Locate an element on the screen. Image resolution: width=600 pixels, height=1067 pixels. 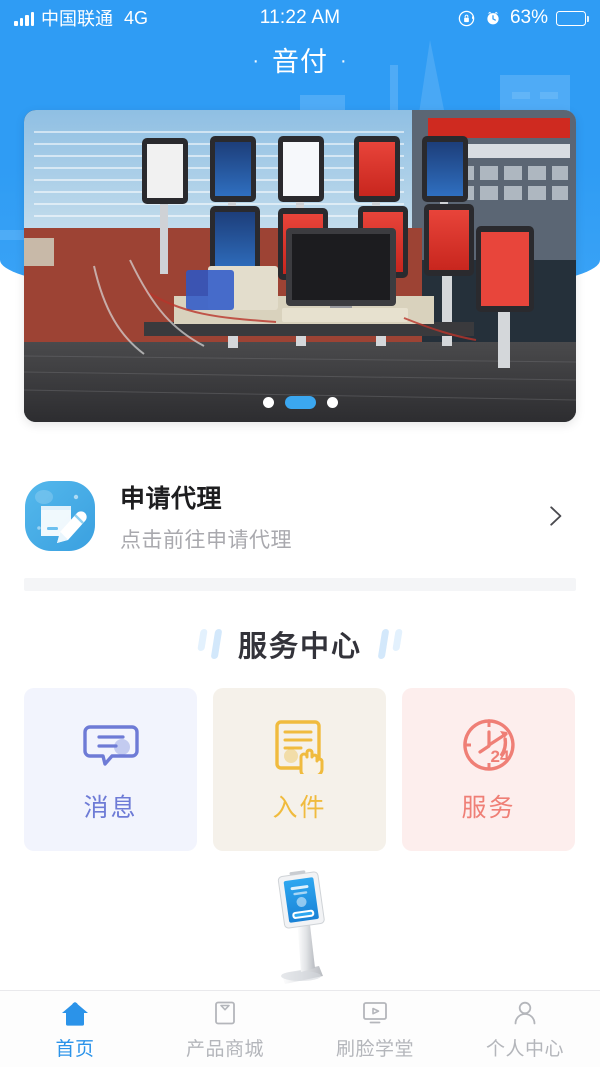
service-card-message: 消息 is located at coordinates (110, 769).